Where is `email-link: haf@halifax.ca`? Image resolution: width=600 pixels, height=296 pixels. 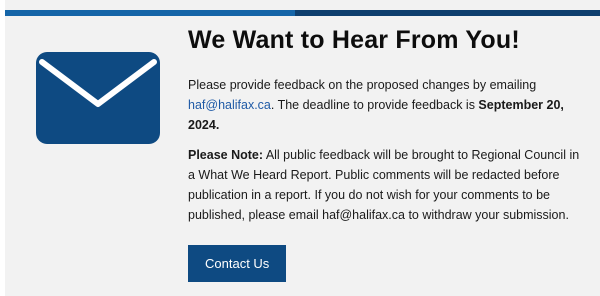
email-link: haf@halifax.ca is located at coordinates (229, 105).